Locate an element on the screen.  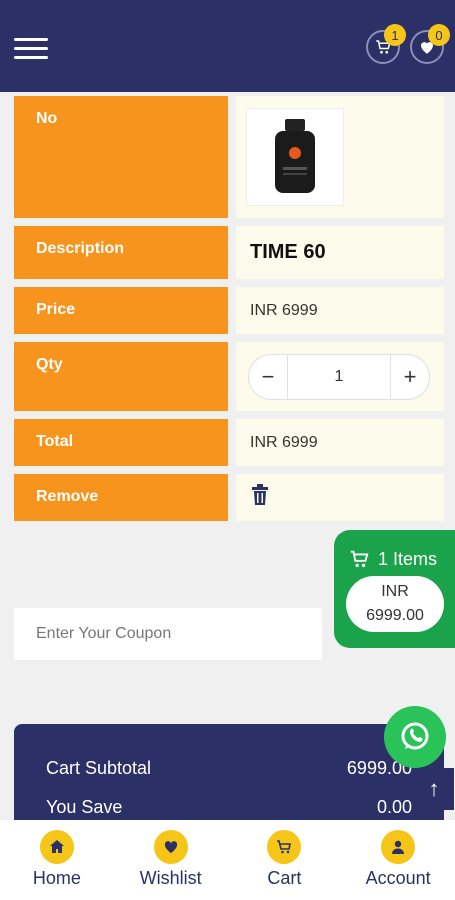
wishlist-count-badge: 0 is located at coordinates (439, 35).